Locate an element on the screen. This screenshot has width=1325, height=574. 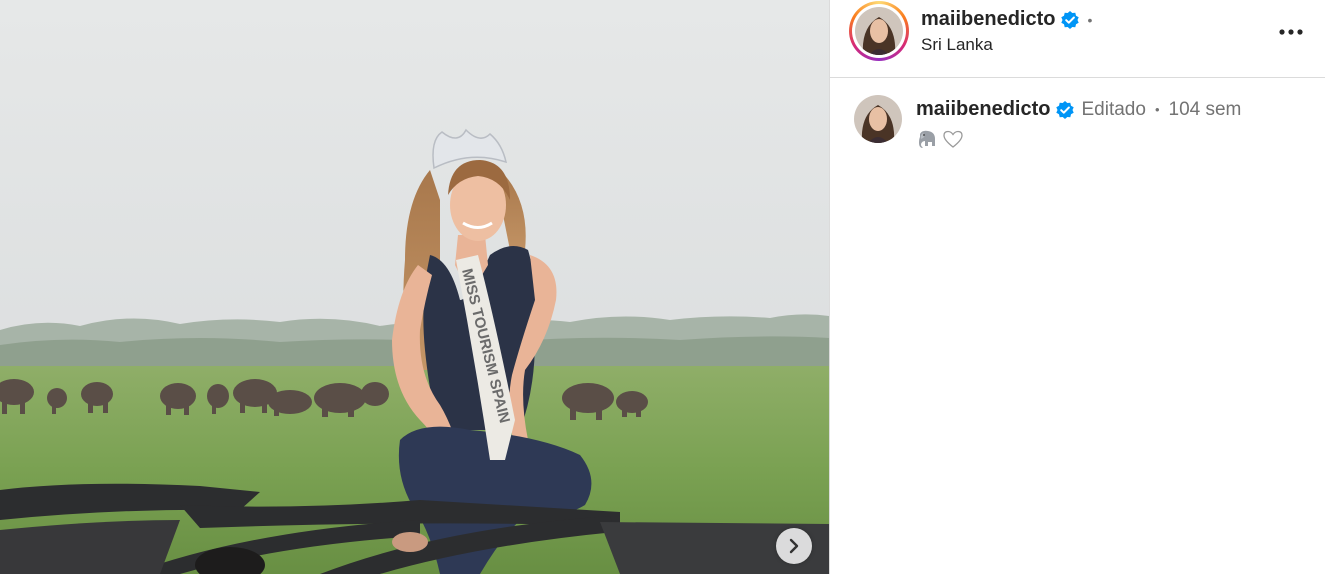
header-user-row: maiibenedicto • is located at coordinates (1006, 19).